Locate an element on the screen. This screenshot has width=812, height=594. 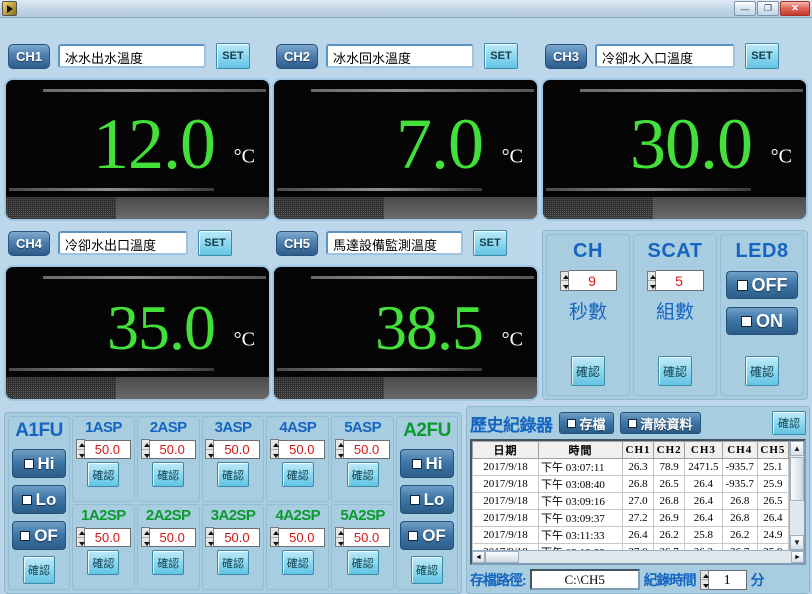
a1fu-lo-button: Lo is located at coordinates (39, 499).